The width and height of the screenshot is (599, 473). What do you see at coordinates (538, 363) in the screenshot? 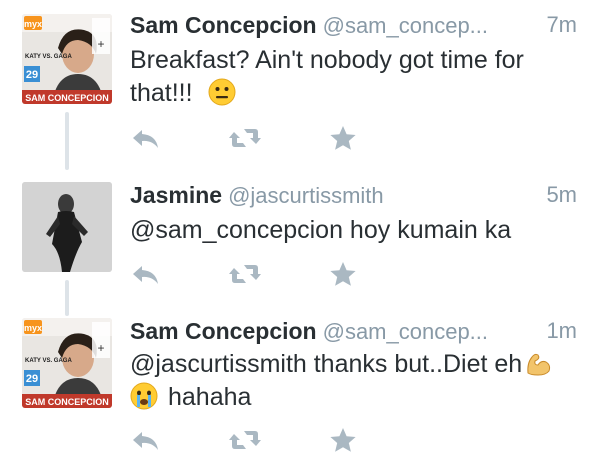
I see `flexed-biceps-emoji-icon` at bounding box center [538, 363].